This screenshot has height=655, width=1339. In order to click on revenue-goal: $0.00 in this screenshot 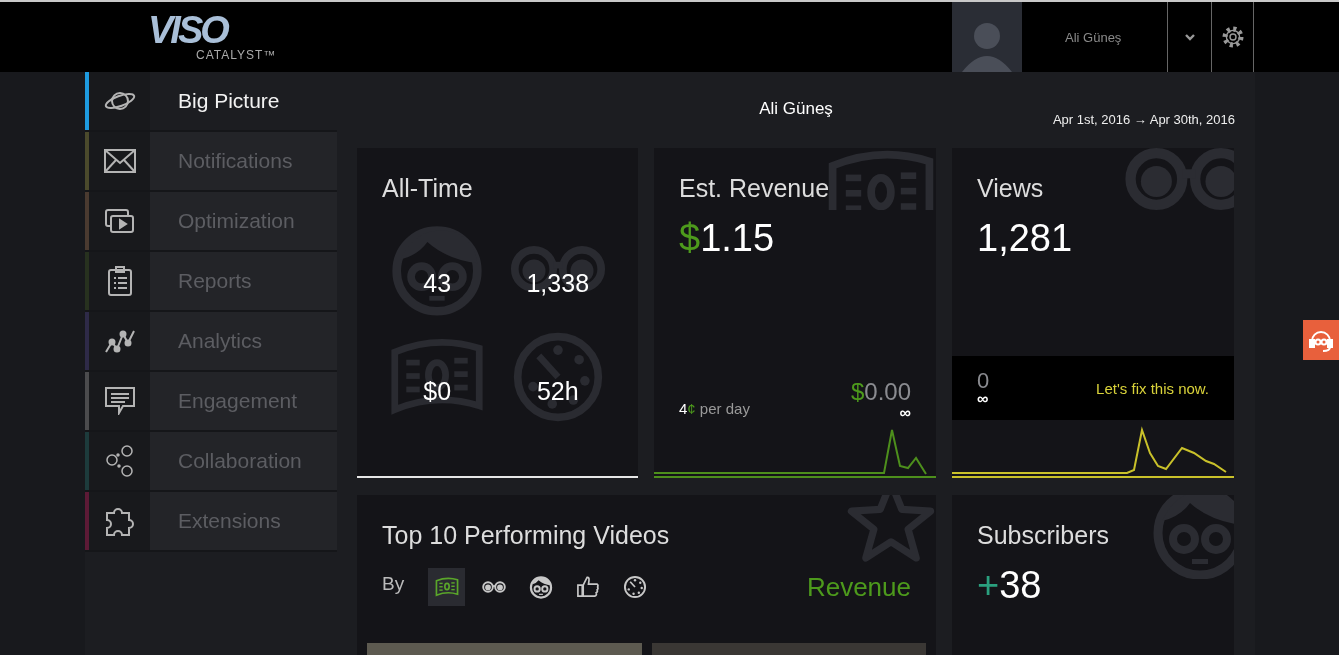, I will do `click(880, 392)`.